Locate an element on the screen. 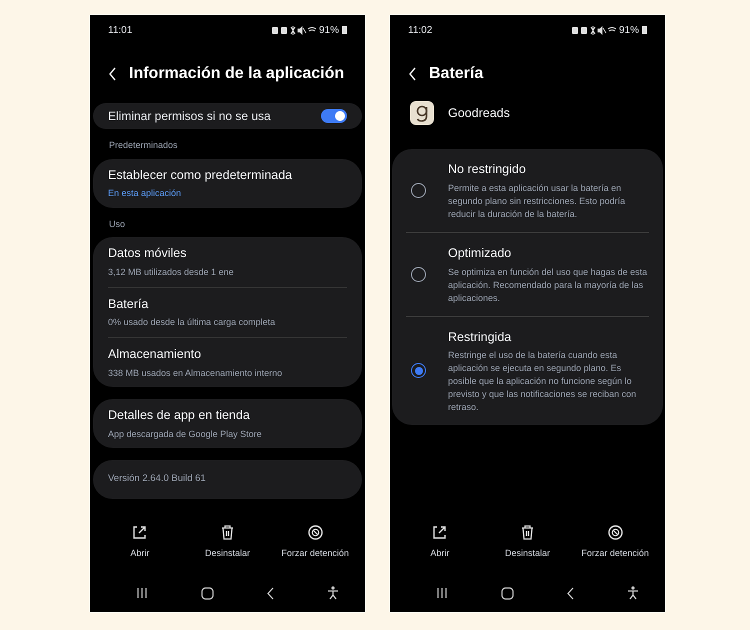  toggle-row: Eliminar permisos si no se usa is located at coordinates (227, 116).